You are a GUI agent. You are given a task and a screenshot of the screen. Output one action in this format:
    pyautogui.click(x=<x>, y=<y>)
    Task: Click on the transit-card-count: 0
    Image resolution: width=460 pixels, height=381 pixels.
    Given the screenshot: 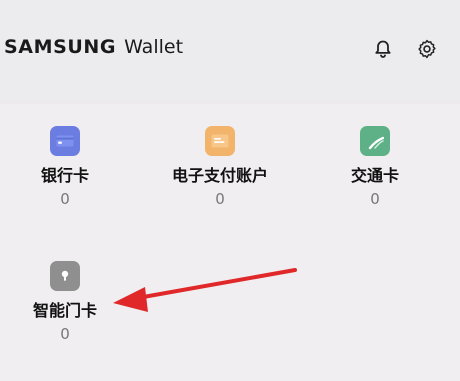 What is the action you would take?
    pyautogui.click(x=375, y=199)
    